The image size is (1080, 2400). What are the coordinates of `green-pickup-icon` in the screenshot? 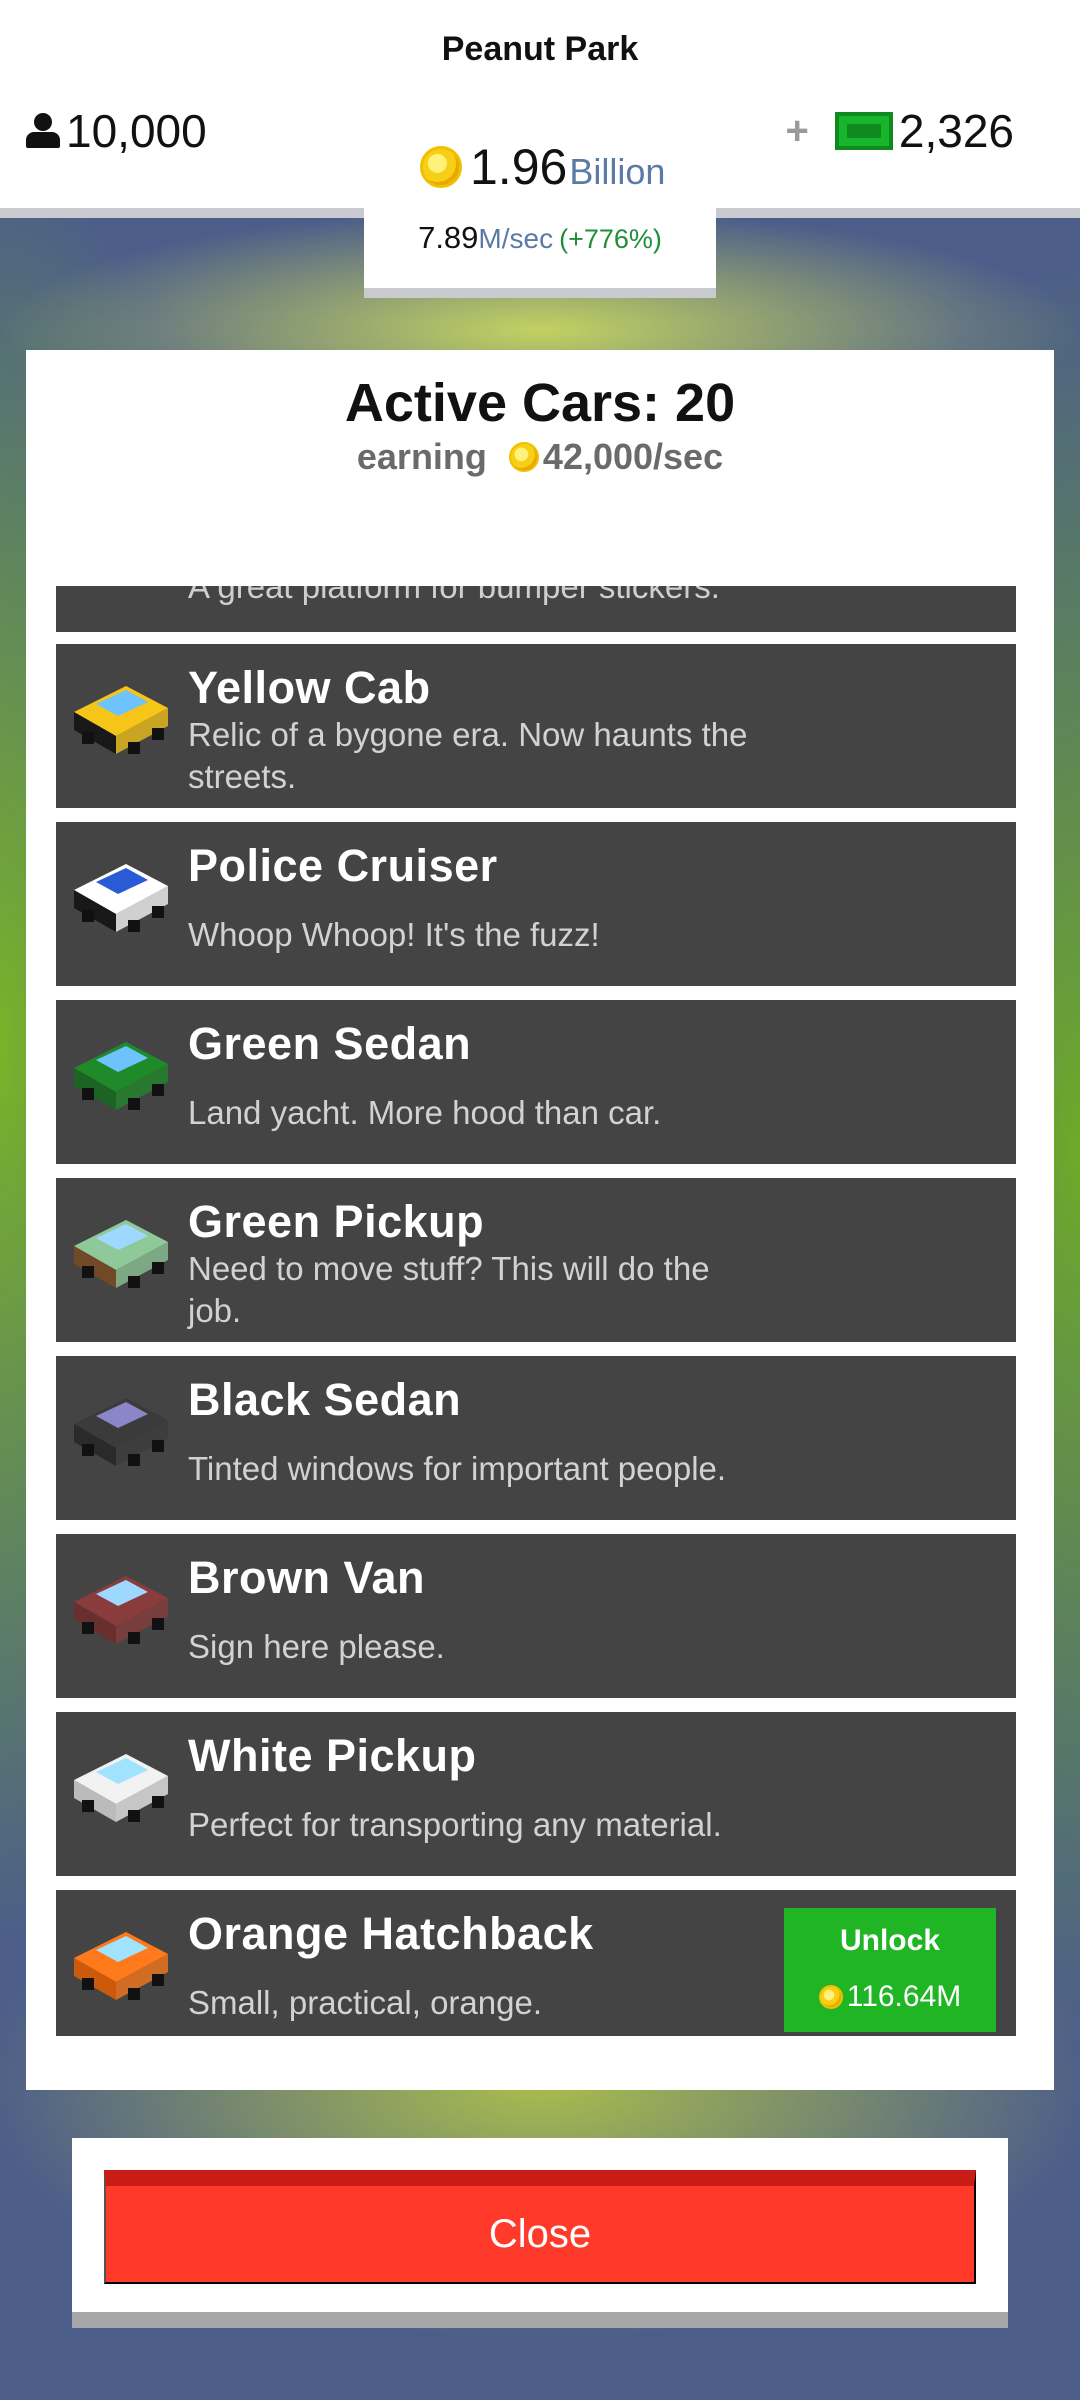 It's located at (120, 1250).